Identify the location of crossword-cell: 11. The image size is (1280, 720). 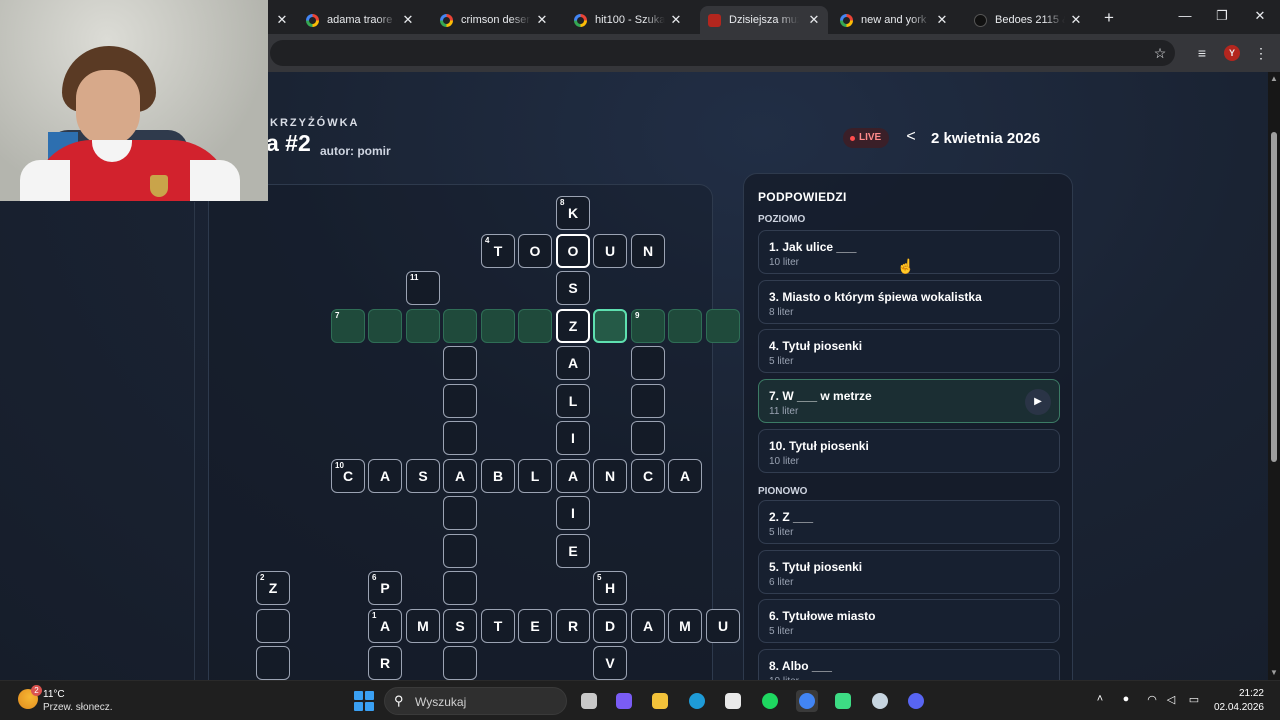
(423, 288).